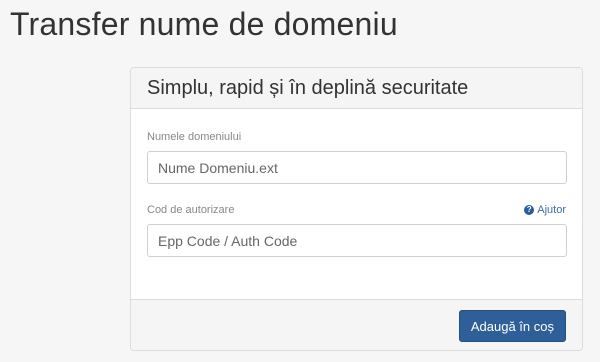  What do you see at coordinates (194, 137) in the screenshot?
I see `domain-field-label: Numele domeniului` at bounding box center [194, 137].